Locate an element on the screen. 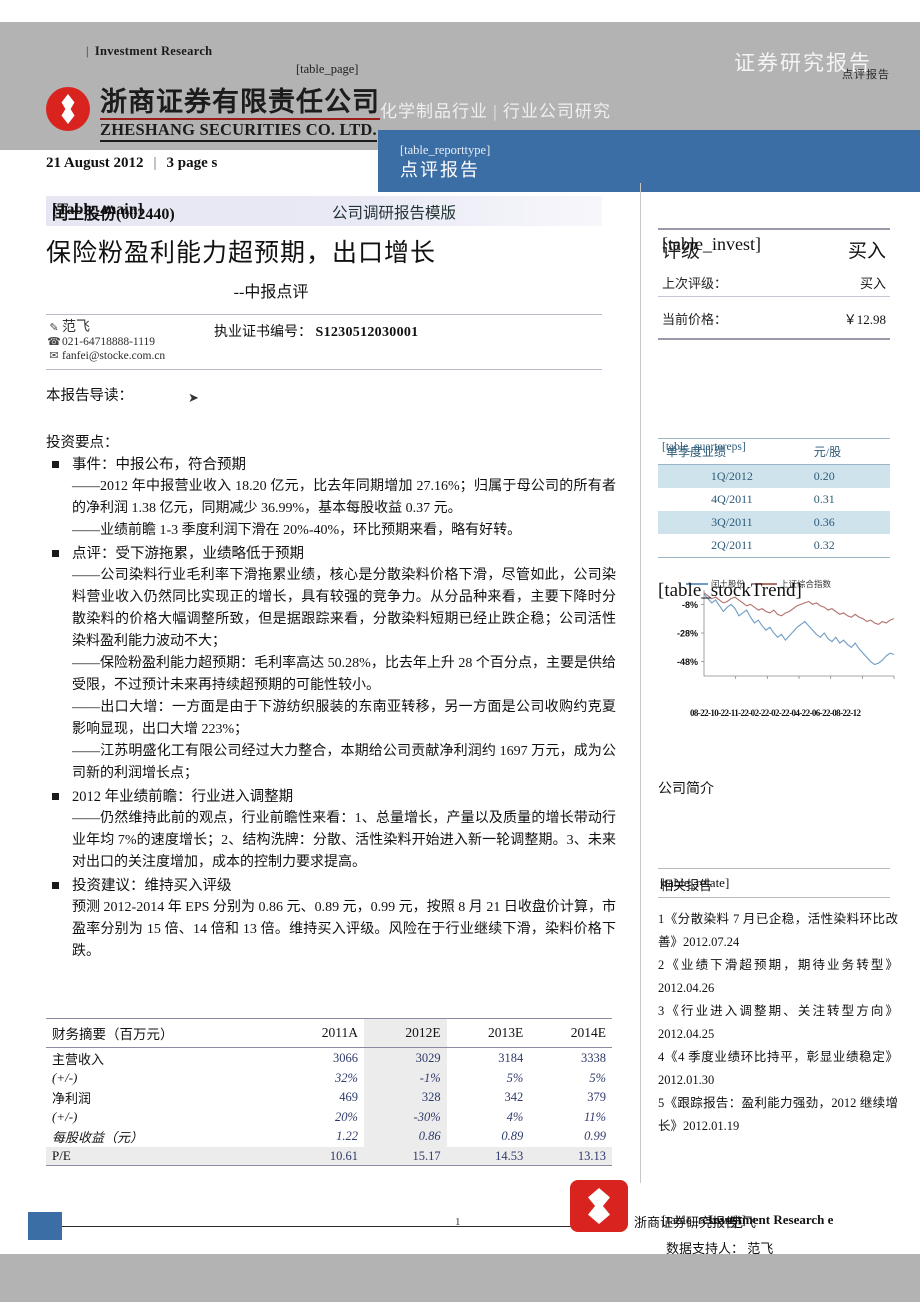 The height and width of the screenshot is (1302, 920). cell: 0.99 is located at coordinates (595, 1136).